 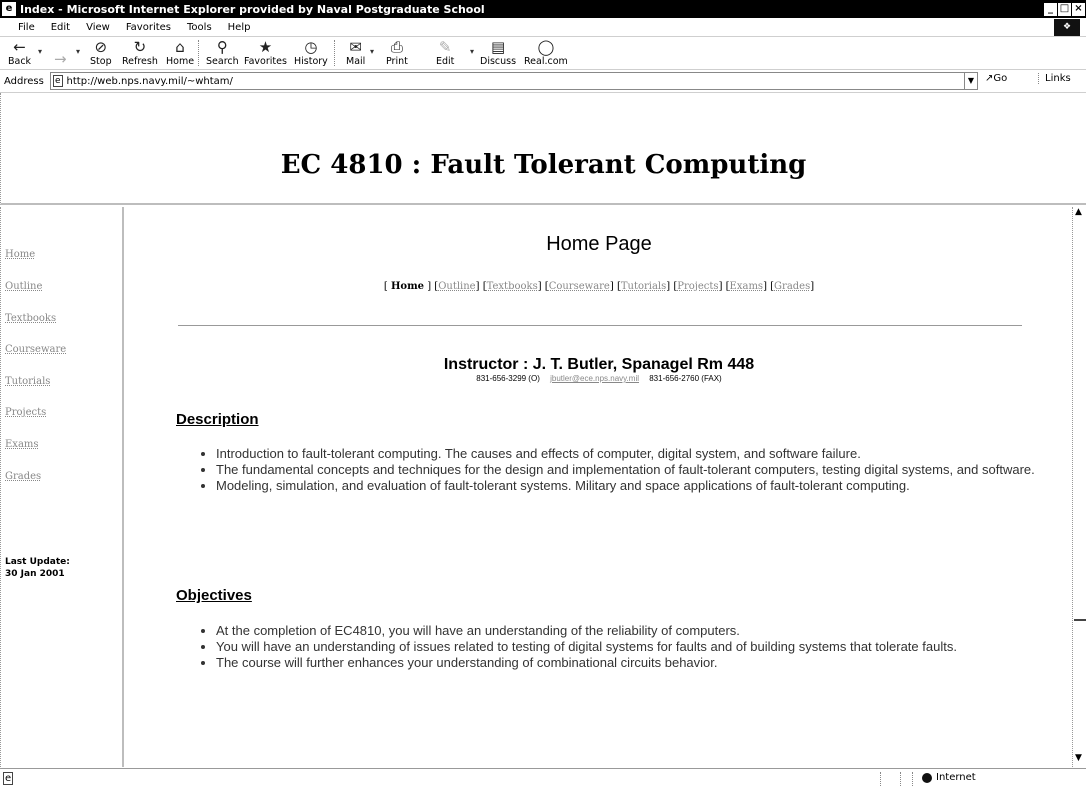 What do you see at coordinates (1078, 9) in the screenshot?
I see `close-button: ×` at bounding box center [1078, 9].